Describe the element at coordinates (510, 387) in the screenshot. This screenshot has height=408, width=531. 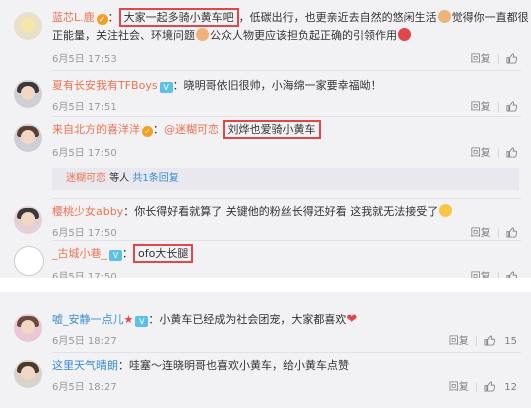
I see `like-count: 12` at that location.